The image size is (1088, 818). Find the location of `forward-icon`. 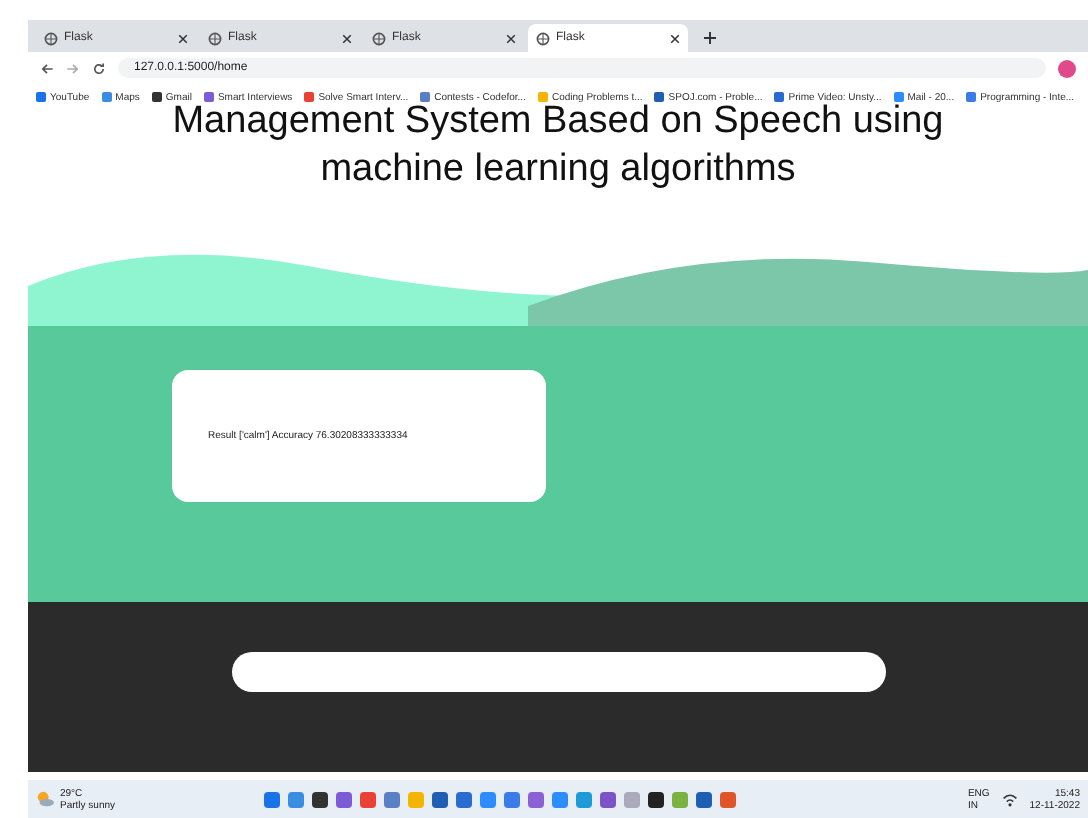

forward-icon is located at coordinates (73, 68).